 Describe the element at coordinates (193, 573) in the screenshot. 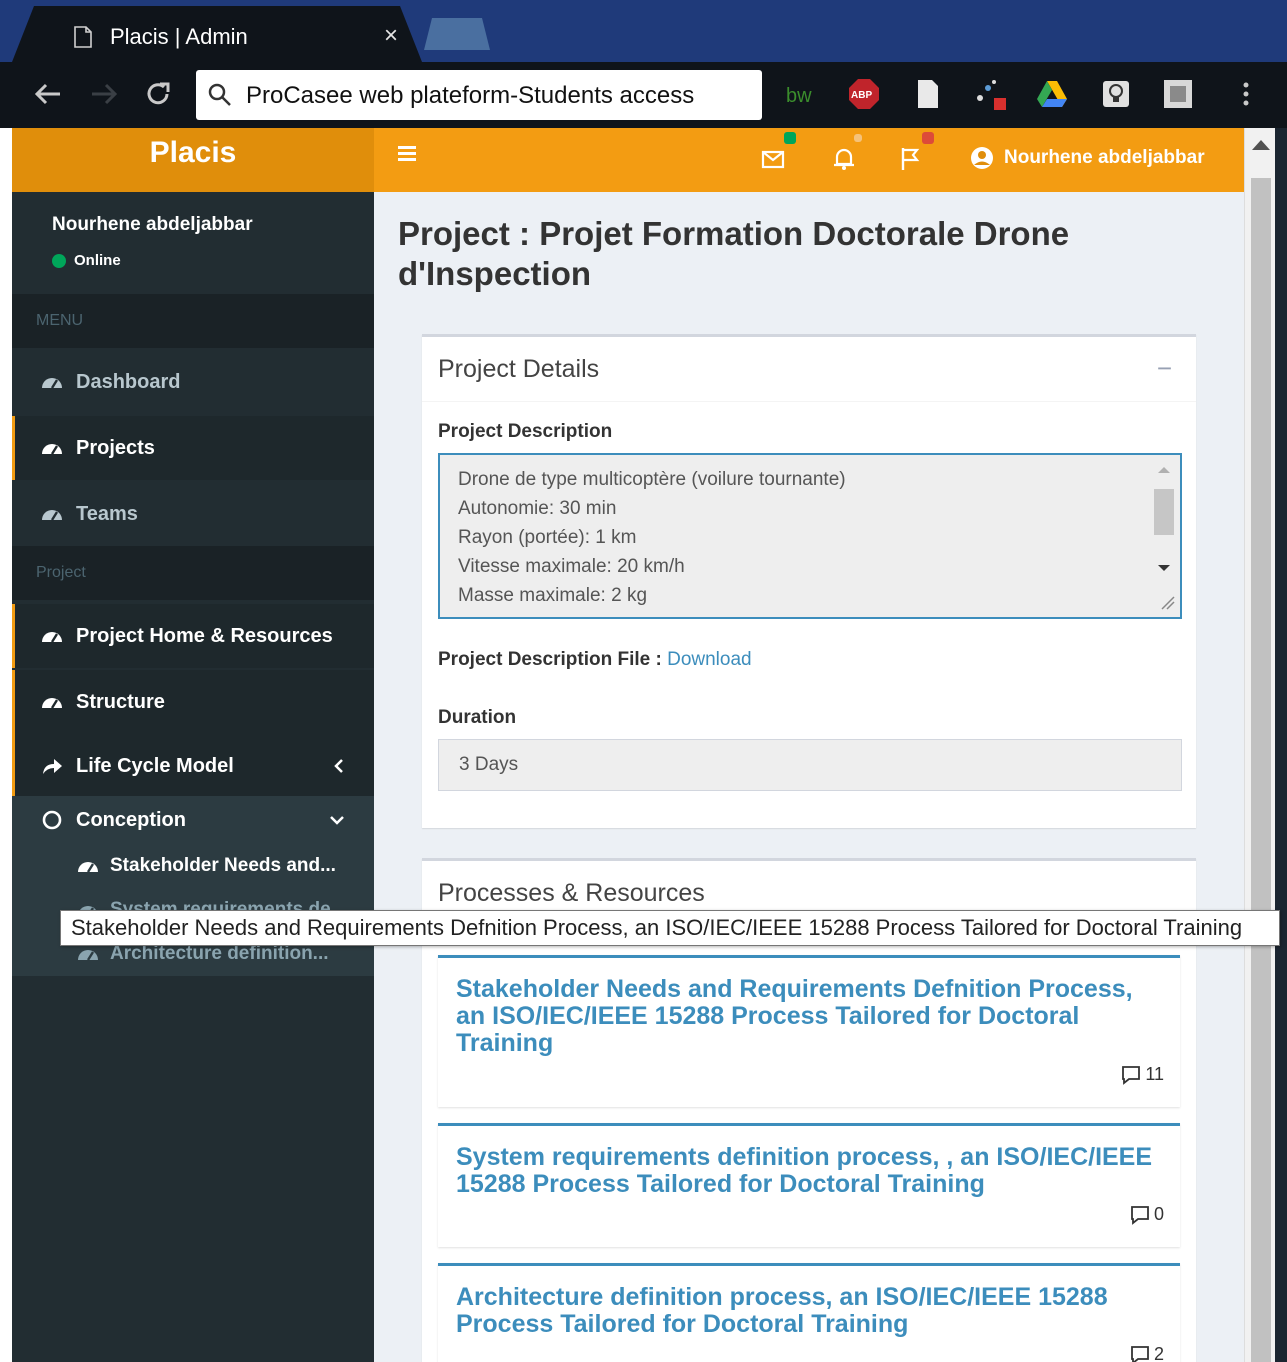

I see `project-header: Project` at that location.